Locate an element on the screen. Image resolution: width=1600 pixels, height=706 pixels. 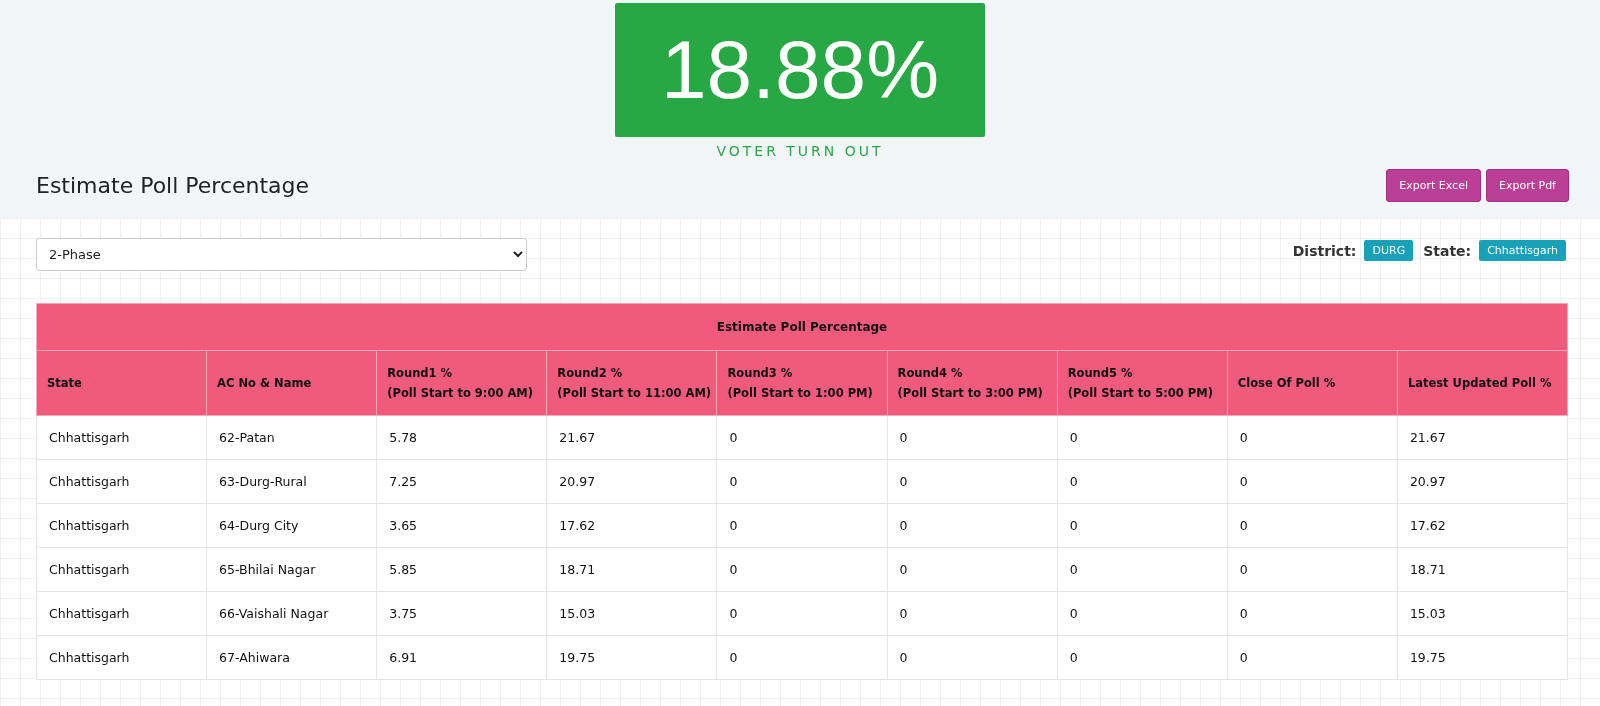
info-label: District: is located at coordinates (1324, 250).